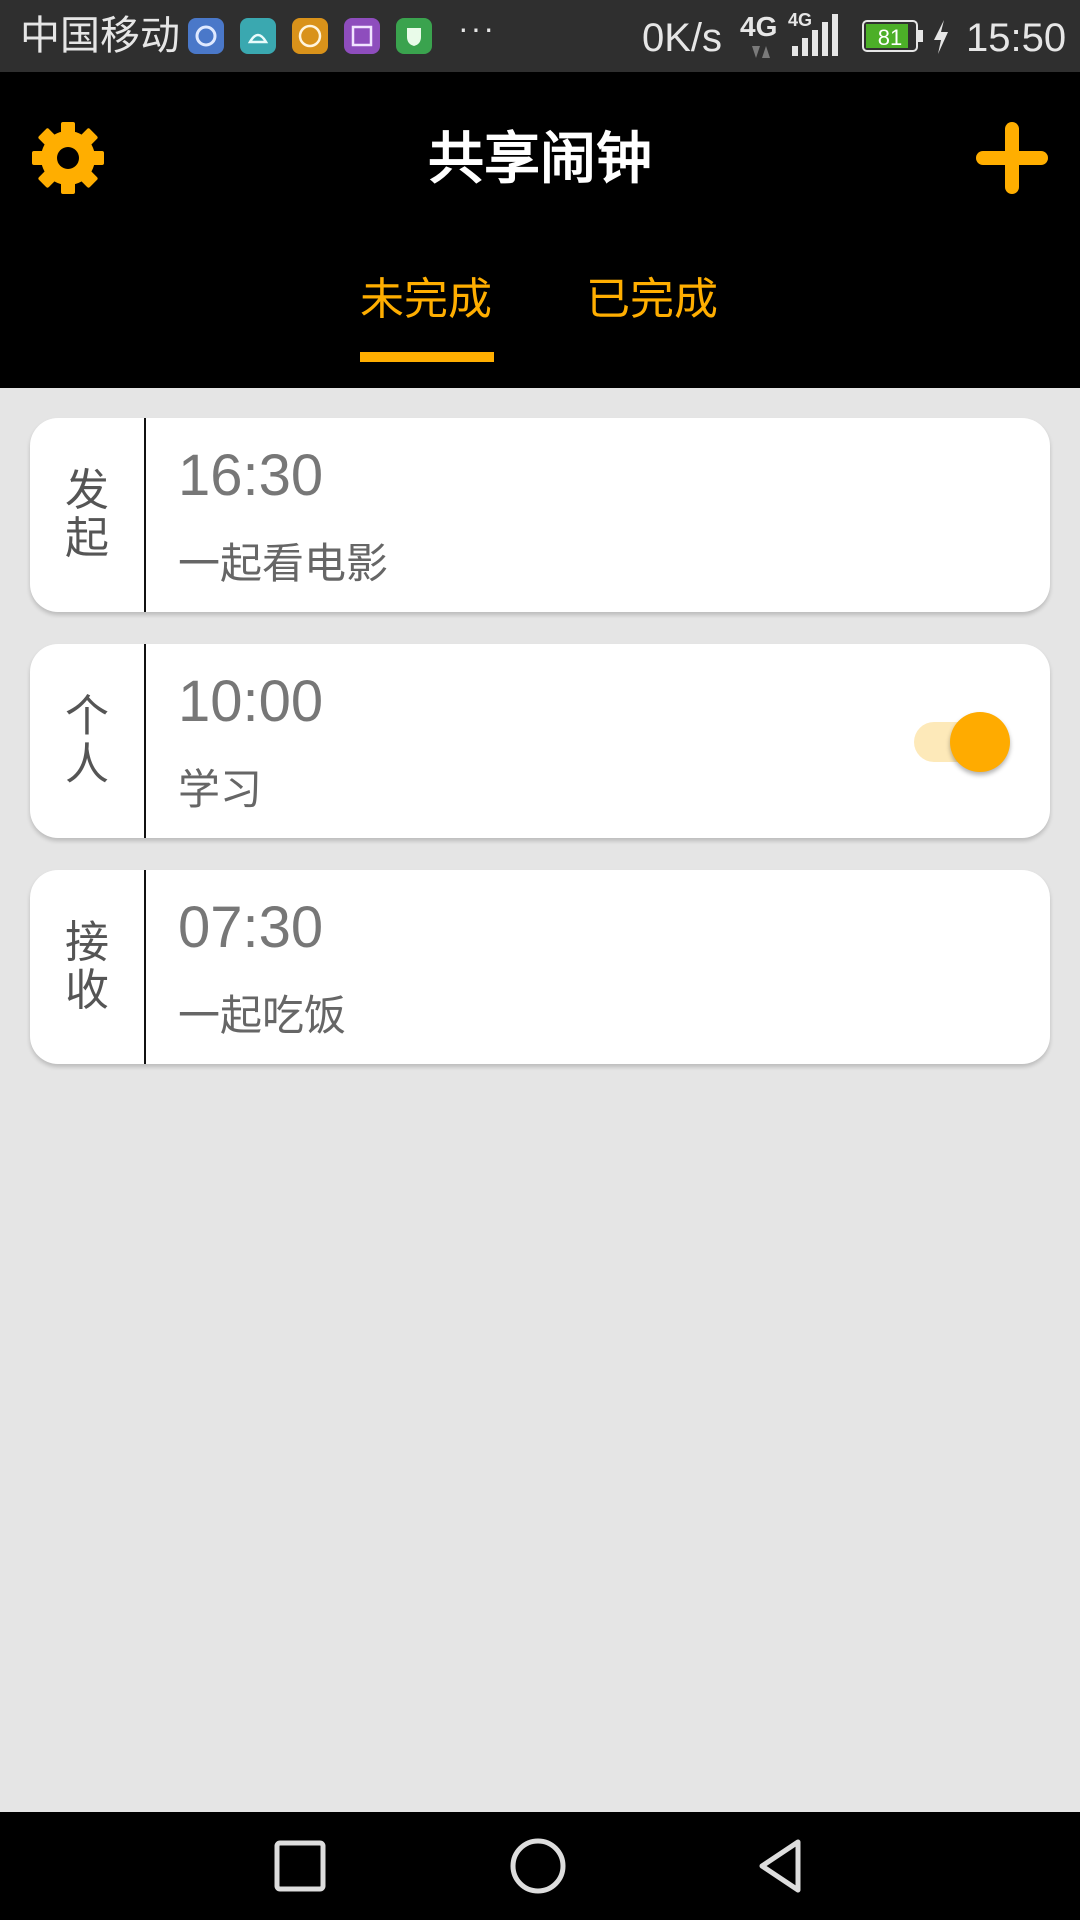  What do you see at coordinates (251, 475) in the screenshot?
I see `alarm-time: 16:30` at bounding box center [251, 475].